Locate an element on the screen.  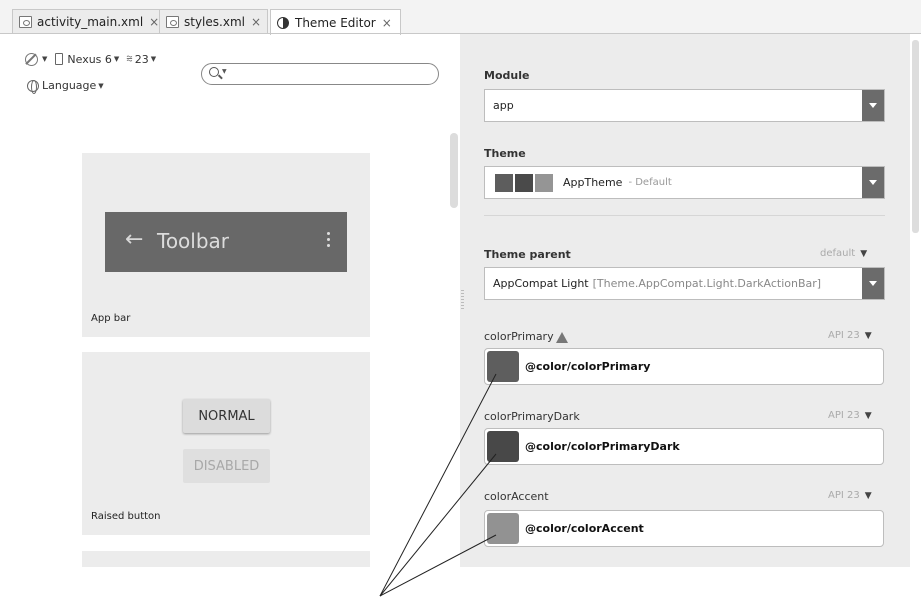
normal-button-preview: NORMAL is located at coordinates (226, 416).